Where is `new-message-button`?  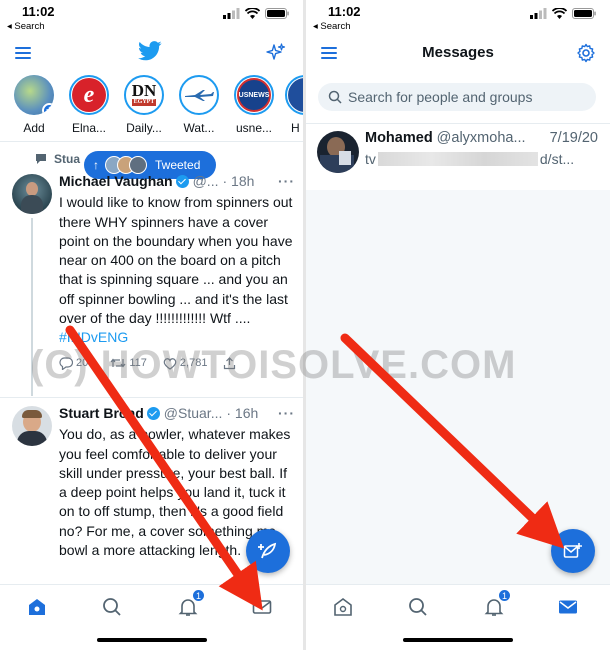
new-message-button is located at coordinates (573, 551).